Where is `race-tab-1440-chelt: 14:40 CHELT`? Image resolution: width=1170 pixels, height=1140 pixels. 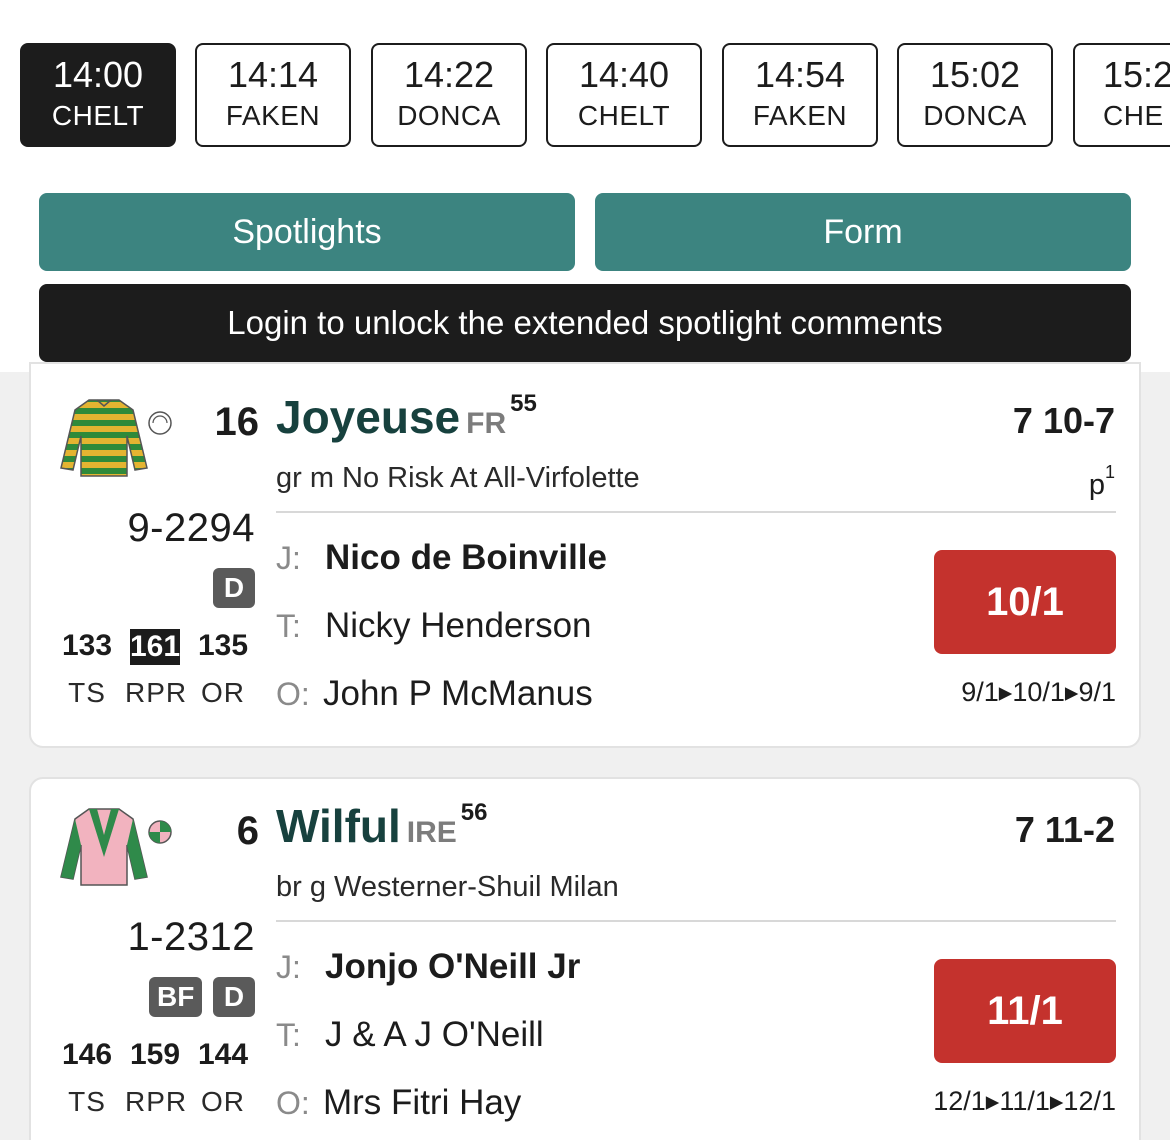
race-tab-1440-chelt: 14:40 CHELT is located at coordinates (624, 95).